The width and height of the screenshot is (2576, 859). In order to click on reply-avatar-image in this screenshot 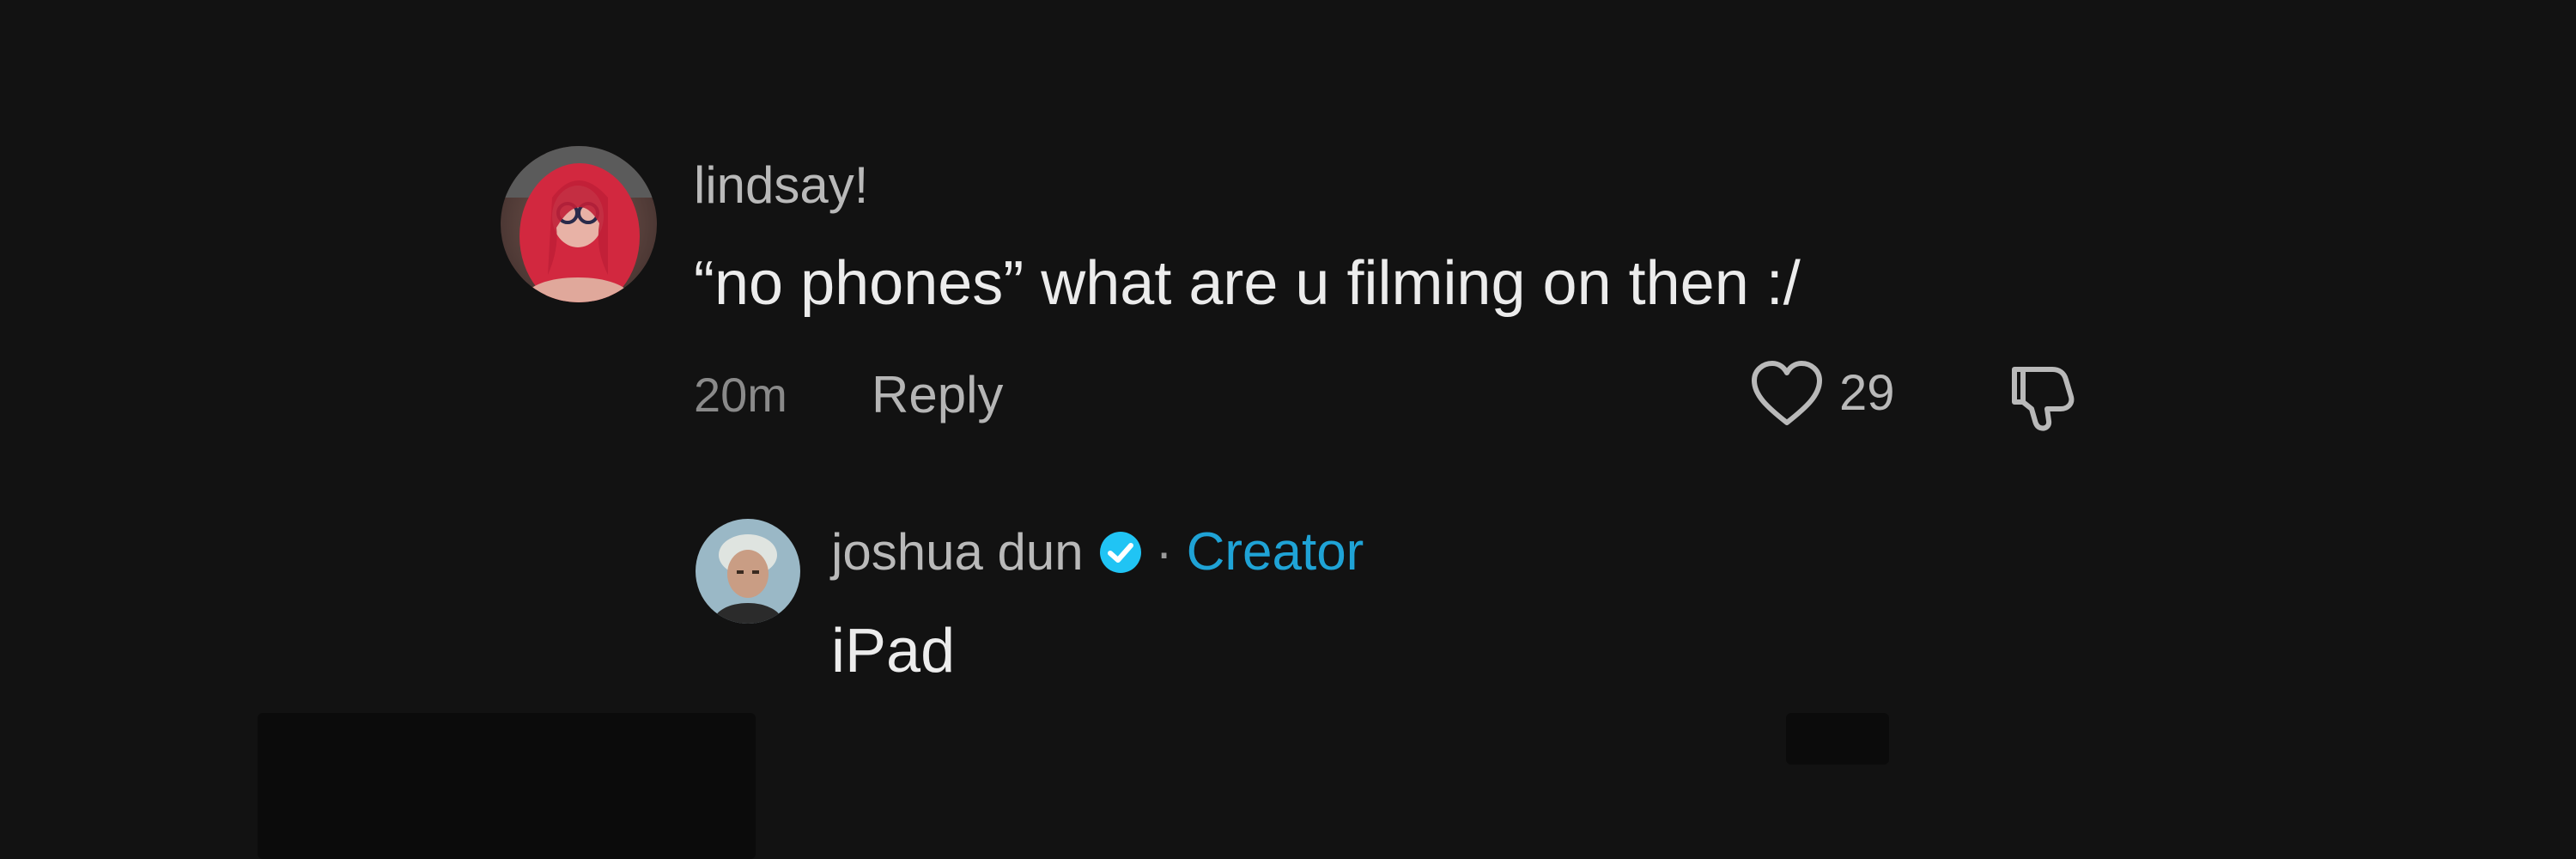, I will do `click(748, 572)`.